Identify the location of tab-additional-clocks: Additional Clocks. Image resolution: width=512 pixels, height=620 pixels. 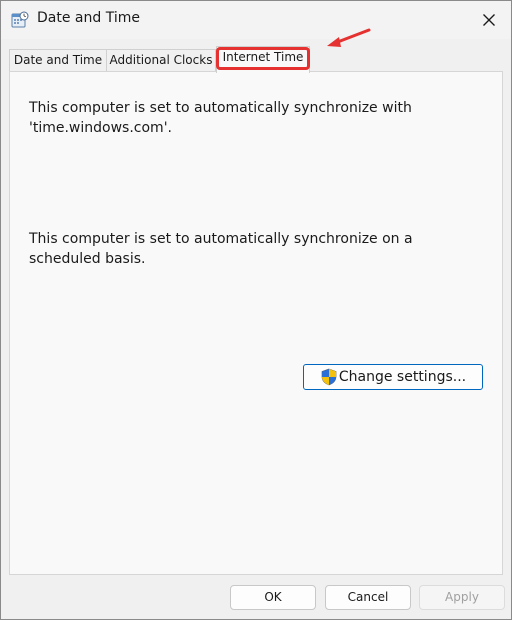
(161, 60).